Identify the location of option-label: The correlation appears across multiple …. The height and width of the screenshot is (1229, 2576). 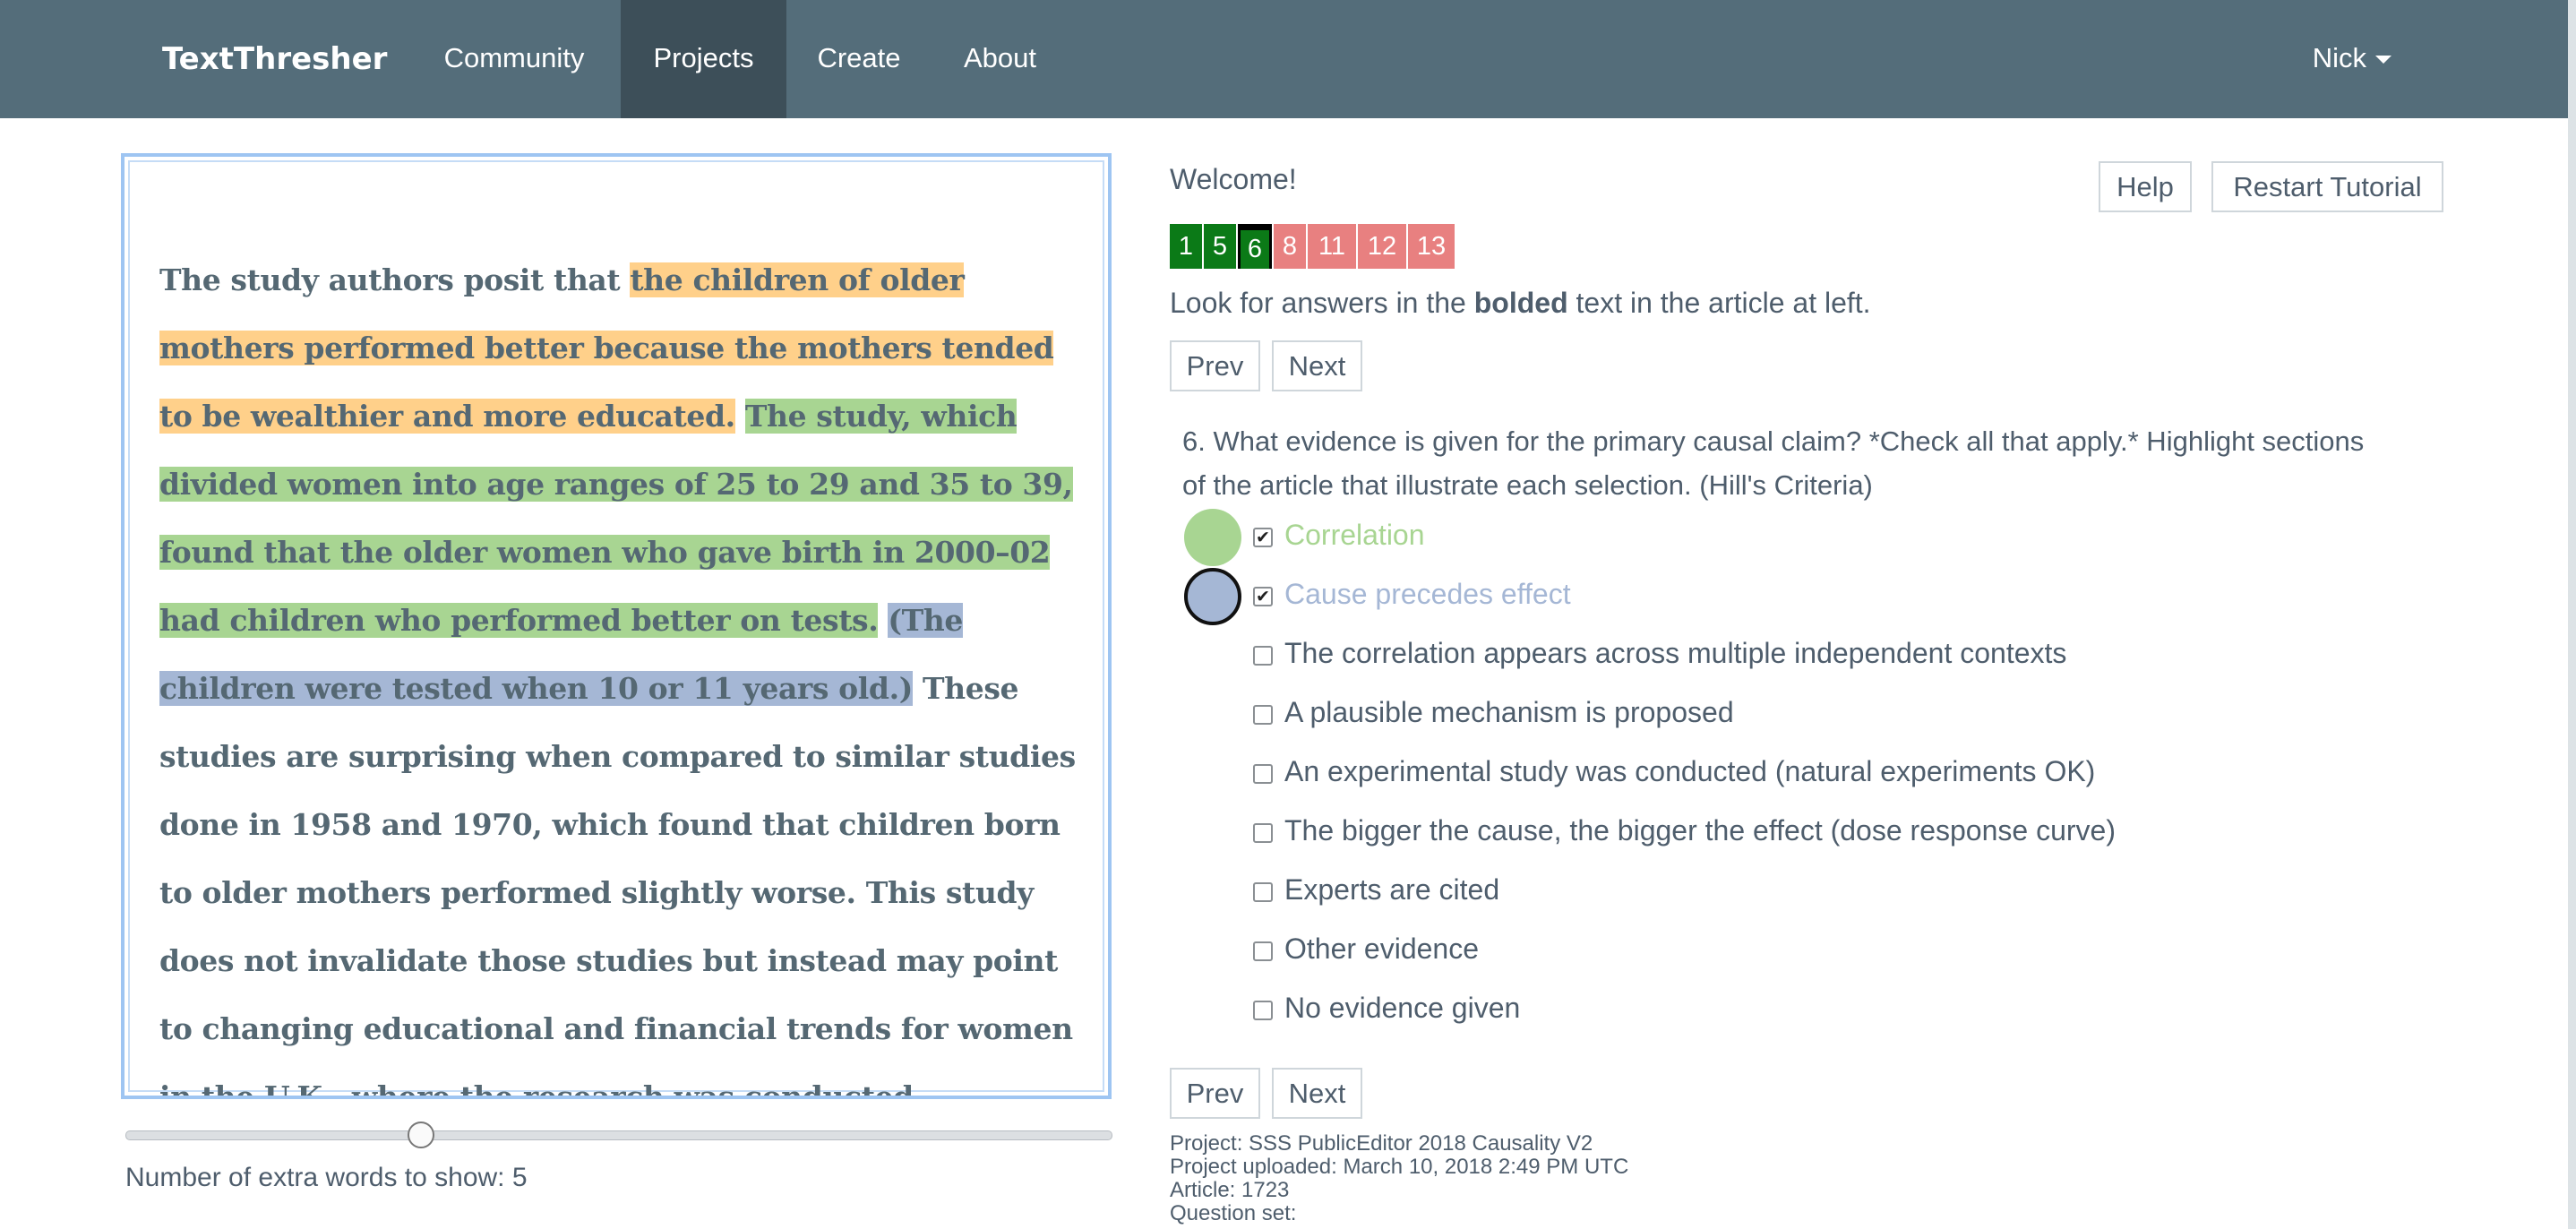
(1675, 654).